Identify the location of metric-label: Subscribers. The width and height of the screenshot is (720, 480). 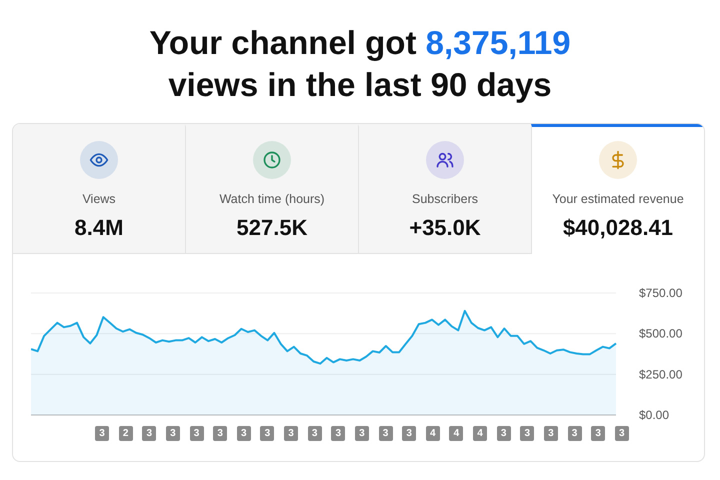
(445, 199).